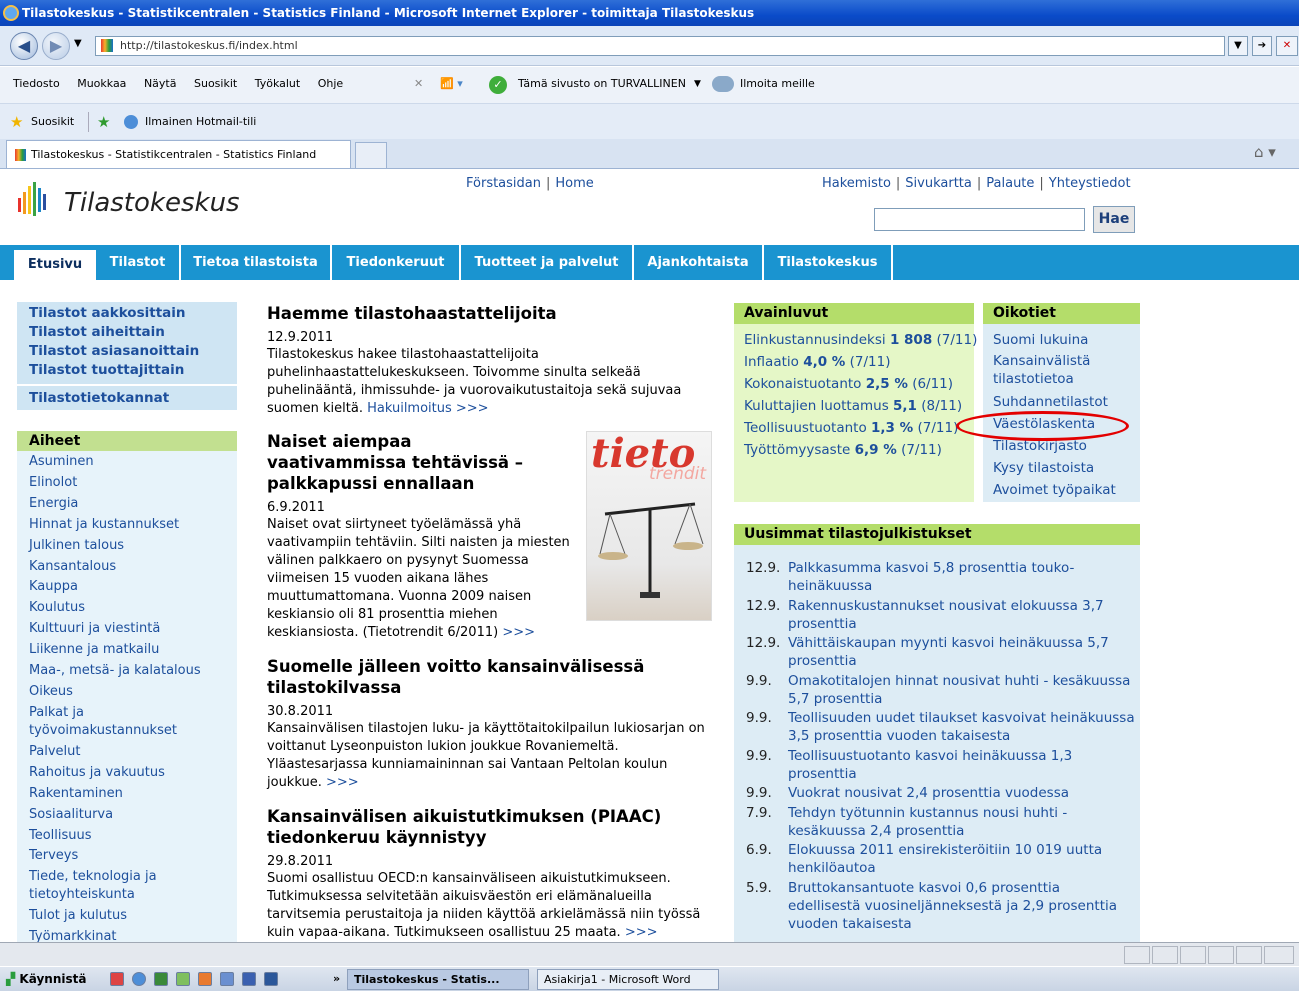 The height and width of the screenshot is (991, 1299). I want to click on key-figure: Työttömyysaste 6,9 % (7/11), so click(860, 450).